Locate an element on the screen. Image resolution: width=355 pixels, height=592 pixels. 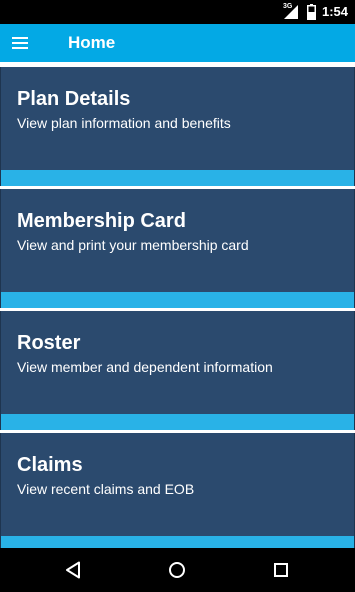
menu-button is located at coordinates (20, 43).